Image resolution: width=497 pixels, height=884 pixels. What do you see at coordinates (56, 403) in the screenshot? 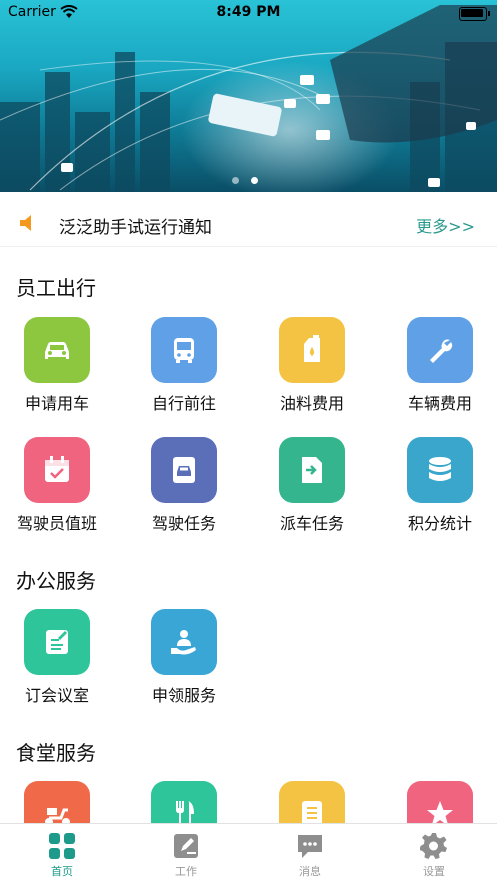
I see `apply-car-label: 申请用车` at bounding box center [56, 403].